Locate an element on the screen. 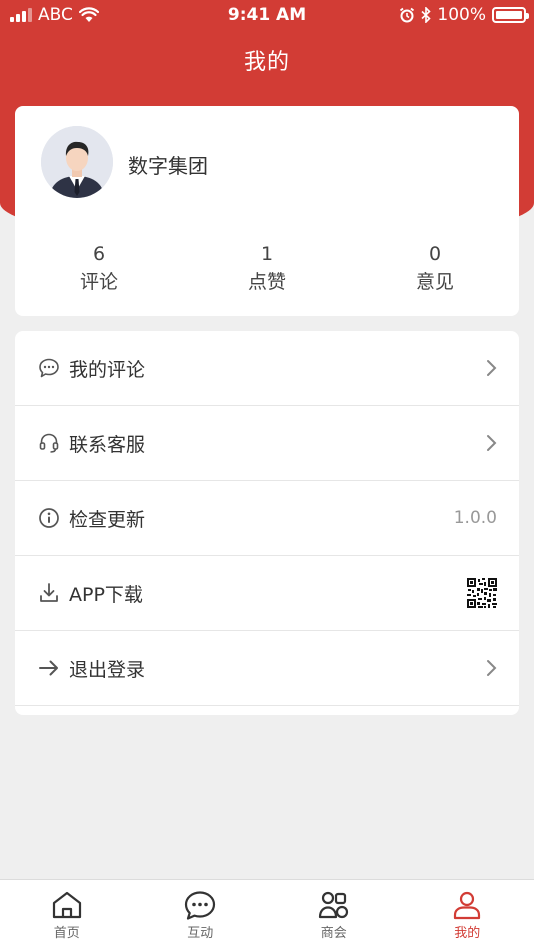  menu-label-my-comments: 我的评论 is located at coordinates (107, 369).